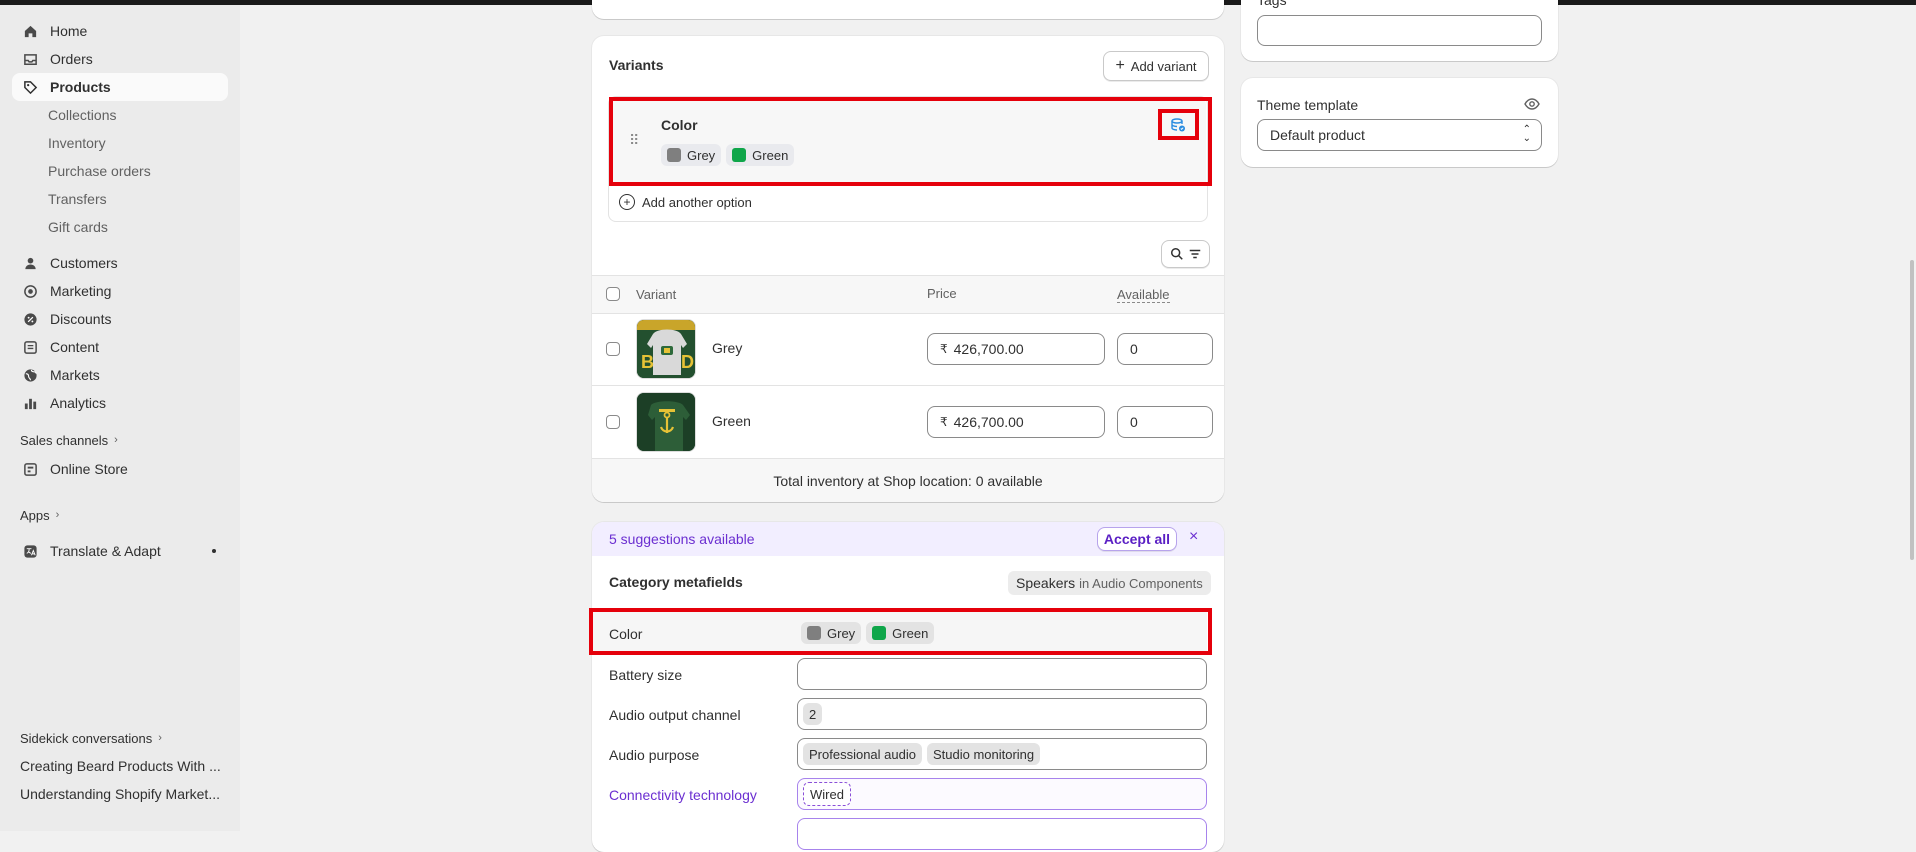  I want to click on metafield-label-color: Color, so click(626, 634).